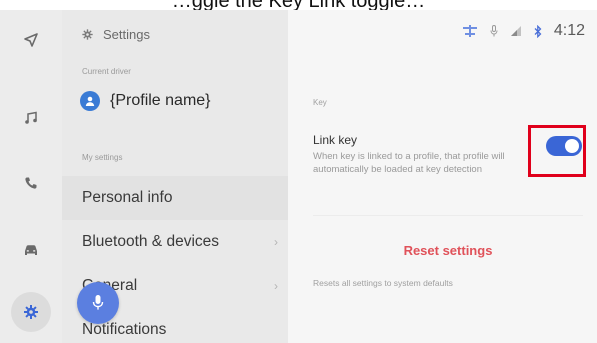 Image resolution: width=597 pixels, height=343 pixels. Describe the element at coordinates (335, 140) in the screenshot. I see `link-key-title: Link key` at that location.